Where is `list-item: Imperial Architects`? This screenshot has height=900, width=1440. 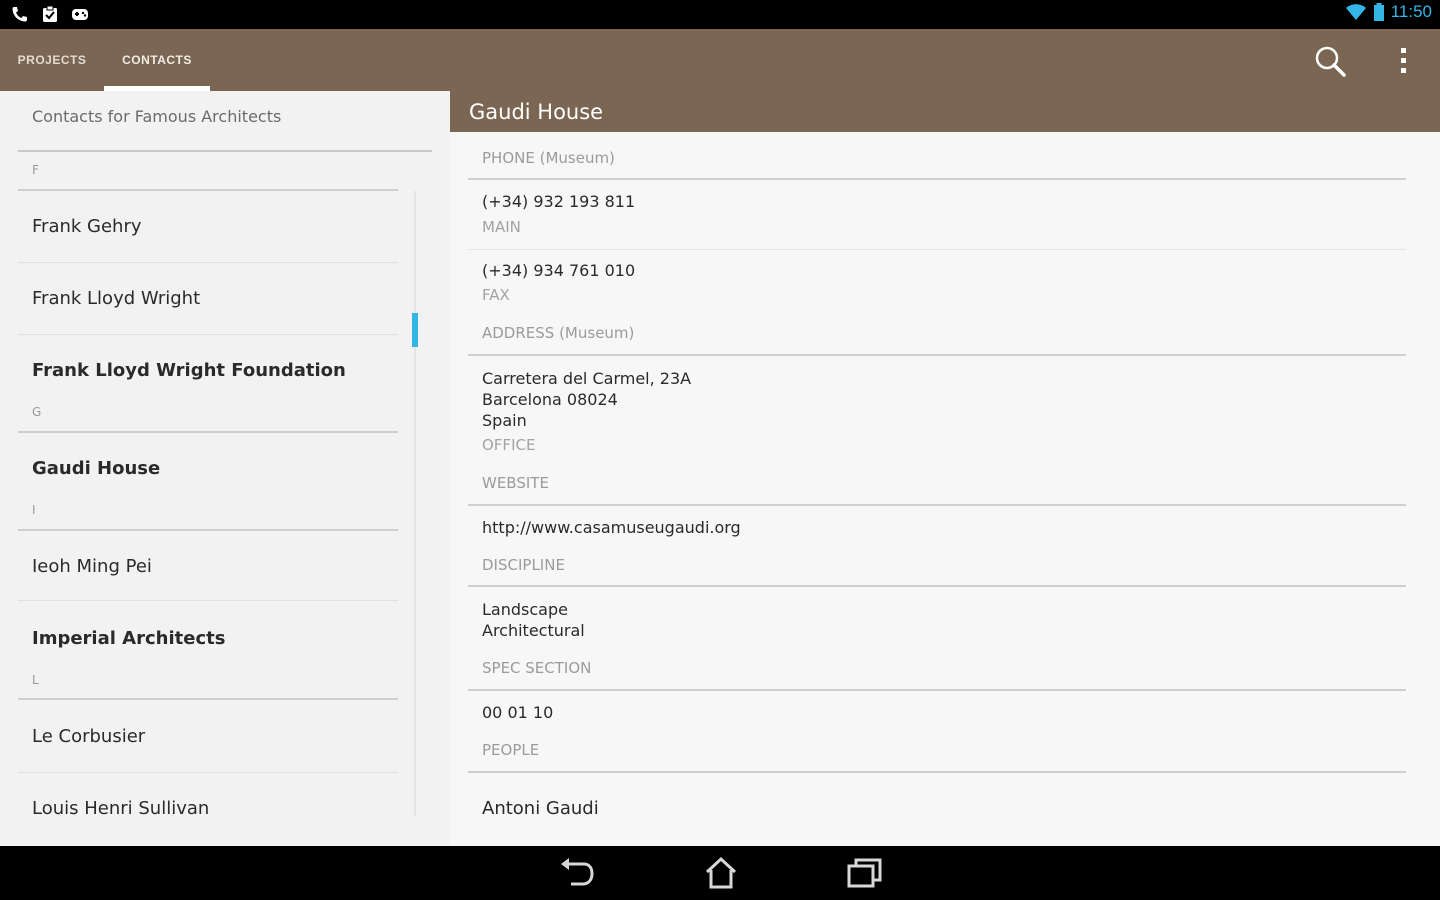 list-item: Imperial Architects is located at coordinates (128, 638).